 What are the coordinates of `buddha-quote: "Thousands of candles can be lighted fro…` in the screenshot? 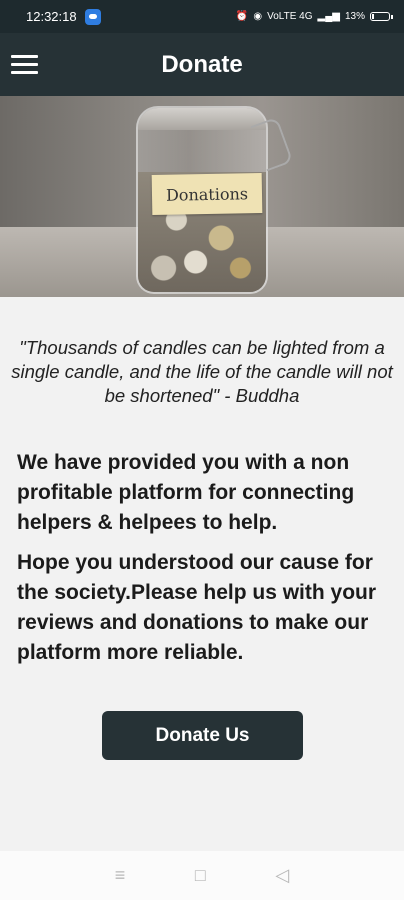 It's located at (202, 371).